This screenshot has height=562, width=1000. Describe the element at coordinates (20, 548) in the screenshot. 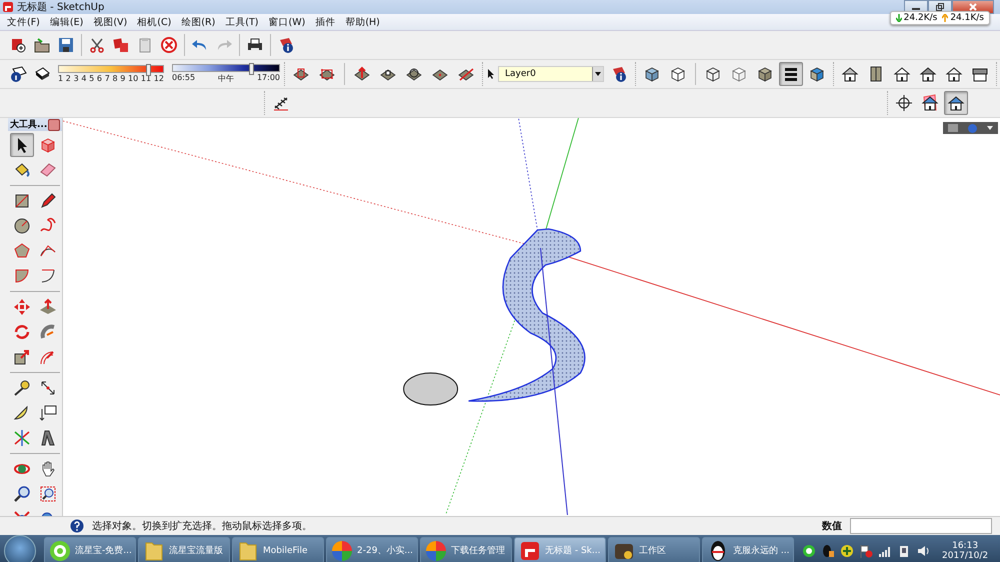

I see `start-button` at that location.